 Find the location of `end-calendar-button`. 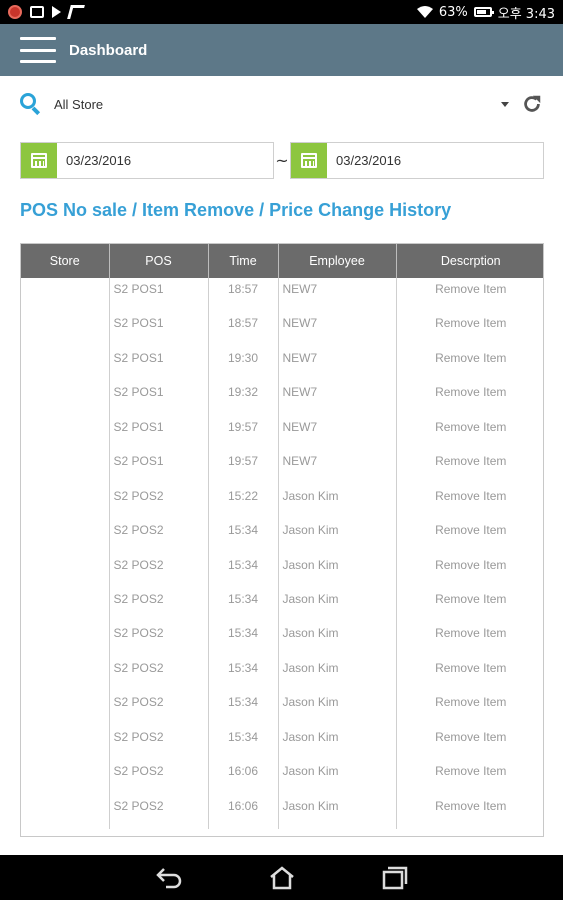

end-calendar-button is located at coordinates (309, 160).